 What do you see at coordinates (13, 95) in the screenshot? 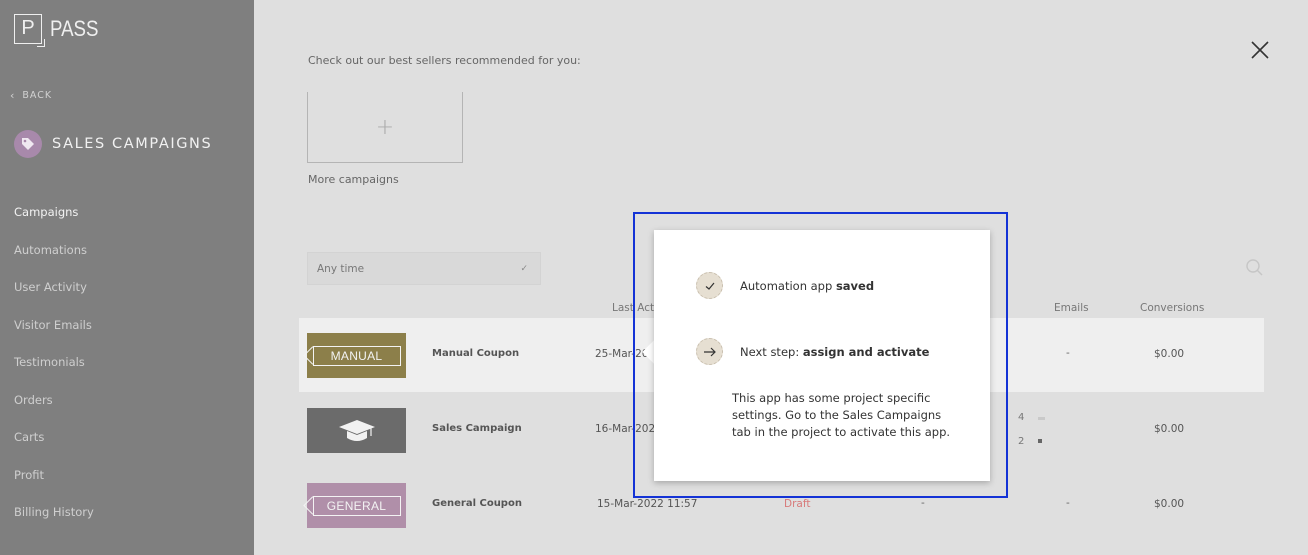
I see `chevron-left-icon: ‹` at bounding box center [13, 95].